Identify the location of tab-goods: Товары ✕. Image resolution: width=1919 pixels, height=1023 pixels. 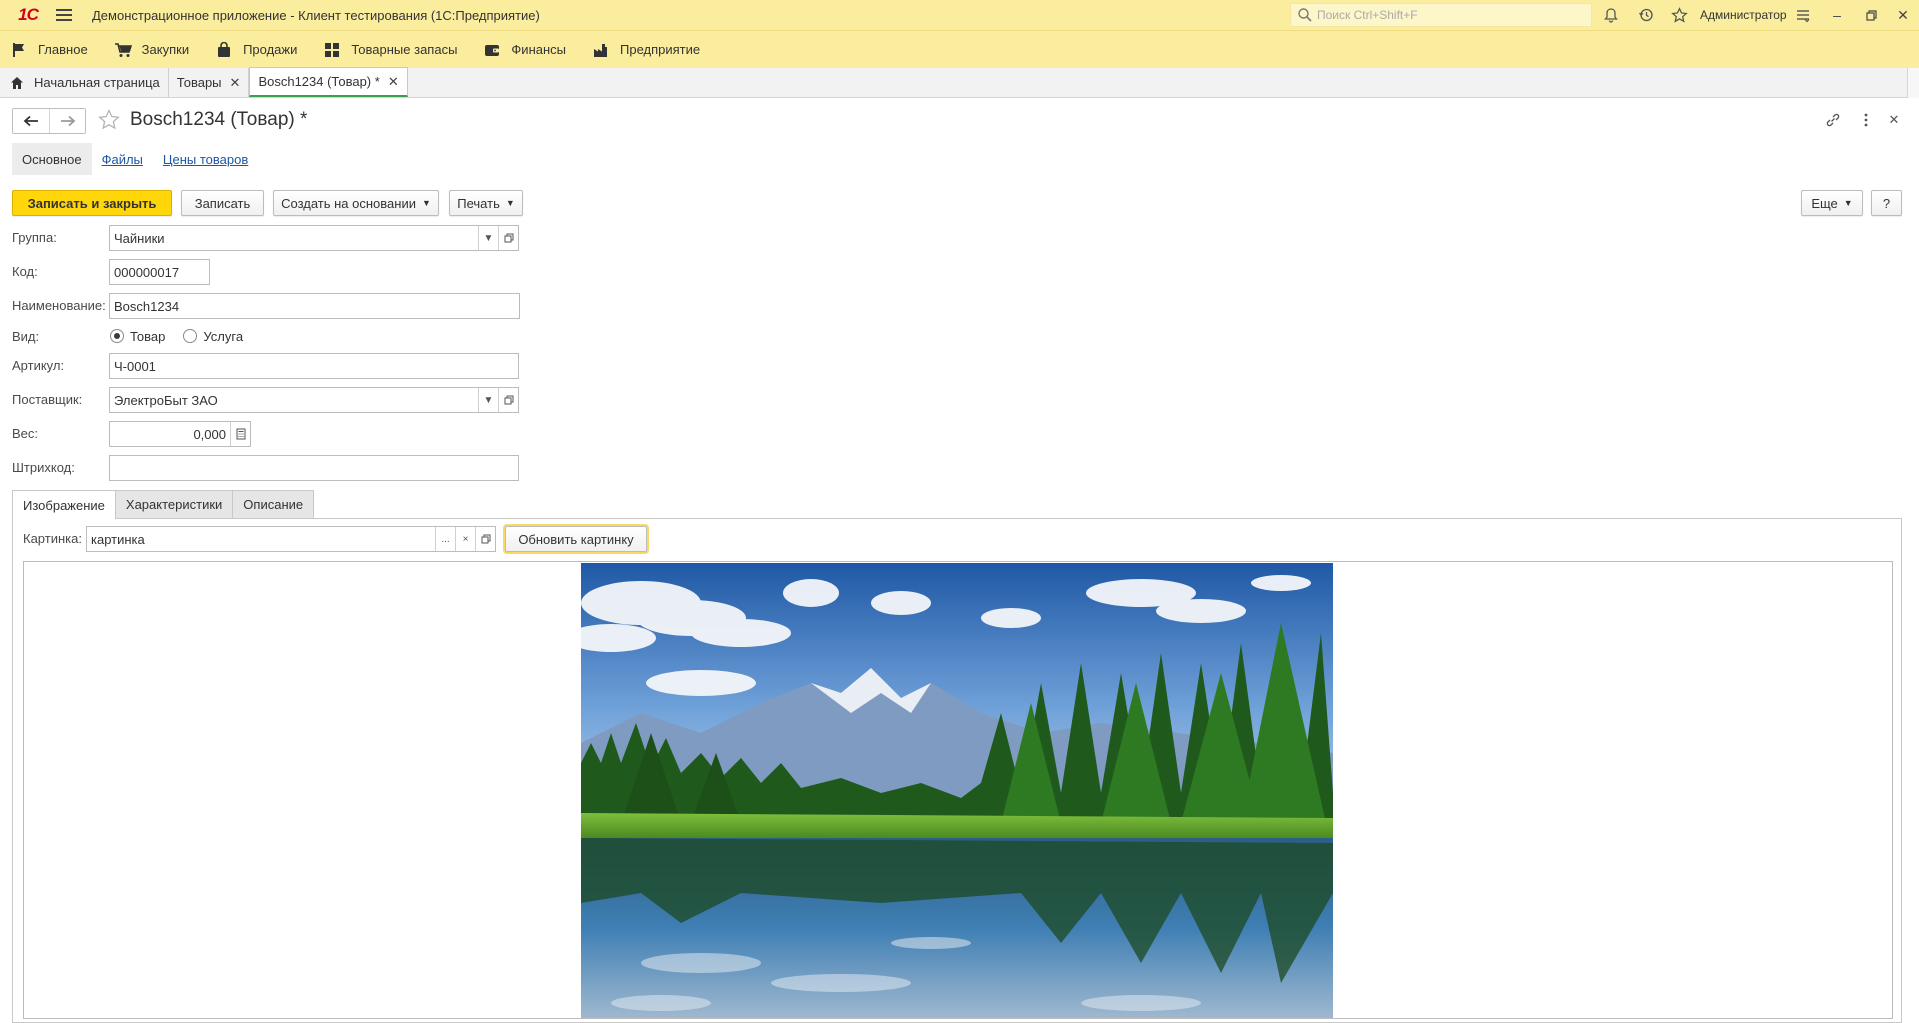
(209, 82).